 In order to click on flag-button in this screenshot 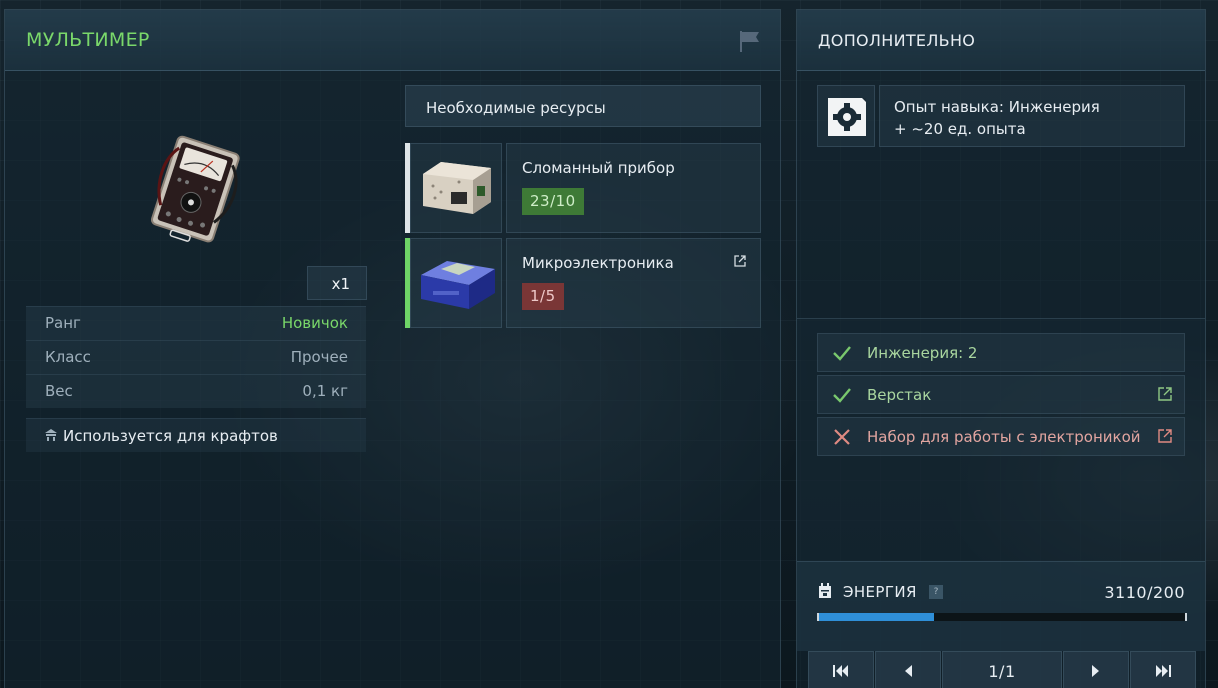, I will do `click(750, 41)`.